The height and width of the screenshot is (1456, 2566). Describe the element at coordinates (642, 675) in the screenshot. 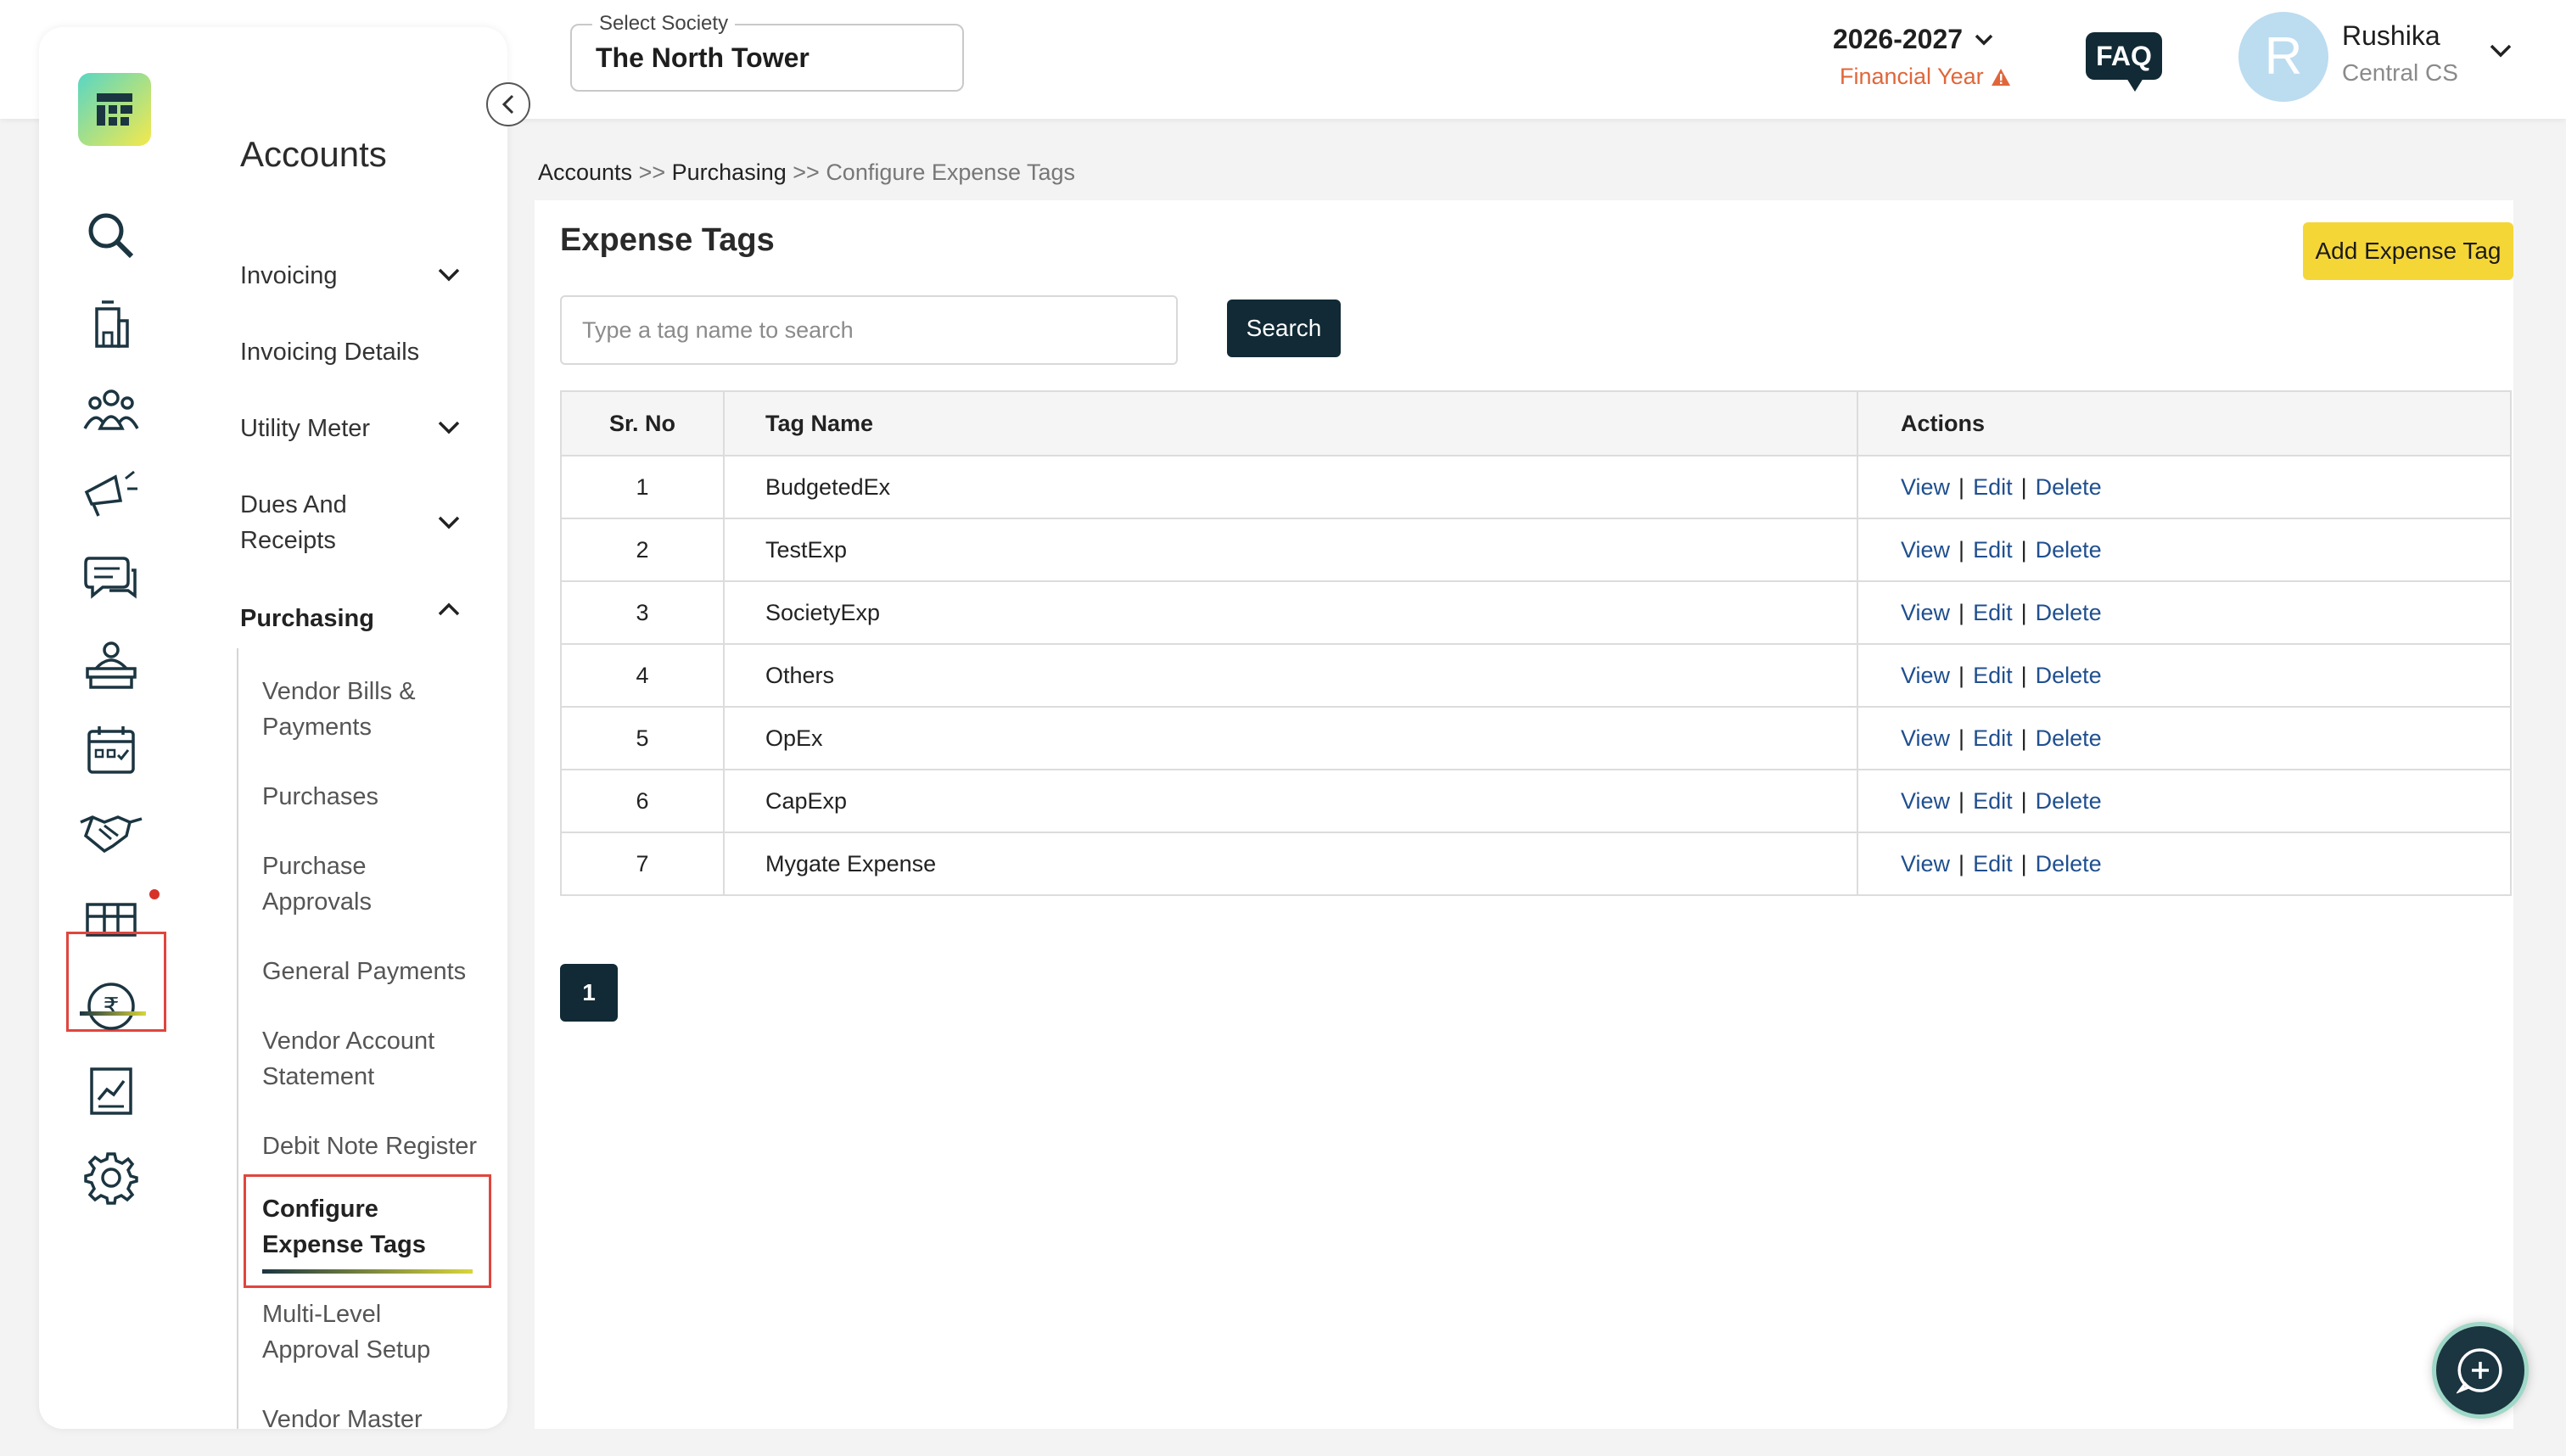

I see `row-sr-no: 4` at that location.